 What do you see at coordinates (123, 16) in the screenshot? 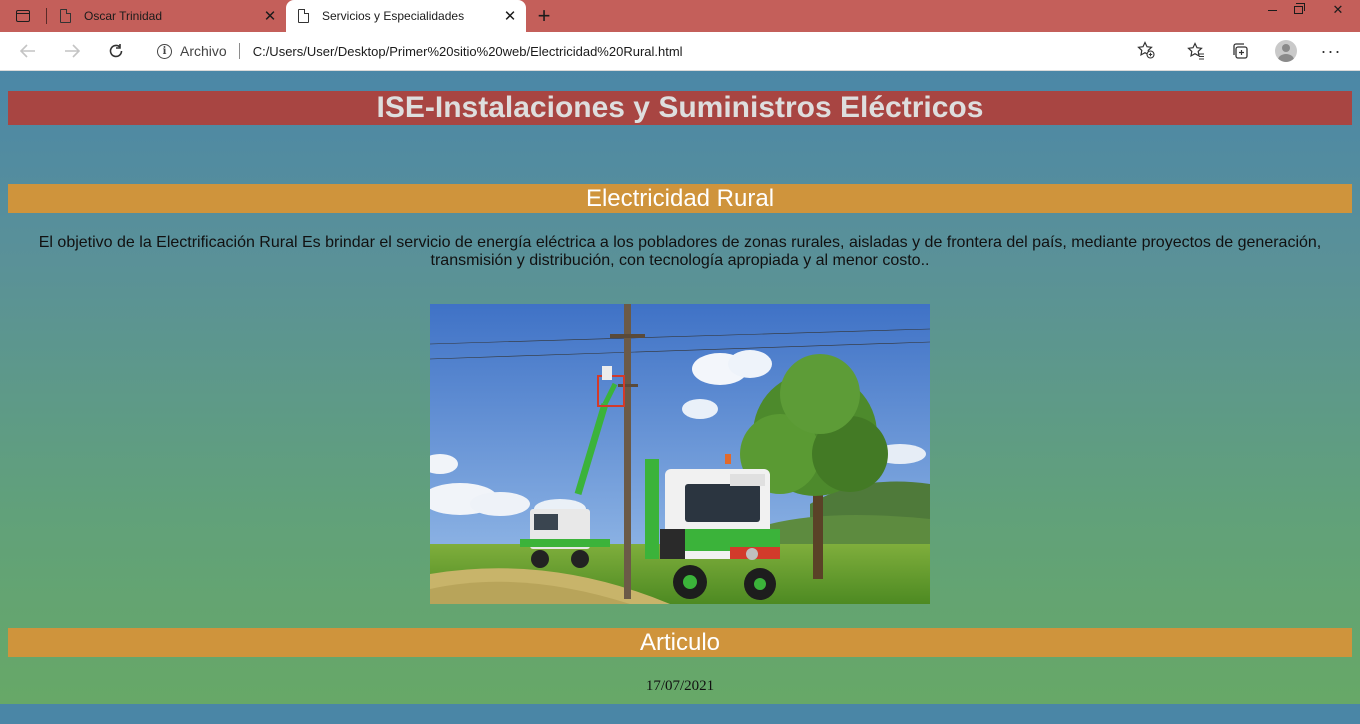
I see `tab-title: Oscar Trinidad` at bounding box center [123, 16].